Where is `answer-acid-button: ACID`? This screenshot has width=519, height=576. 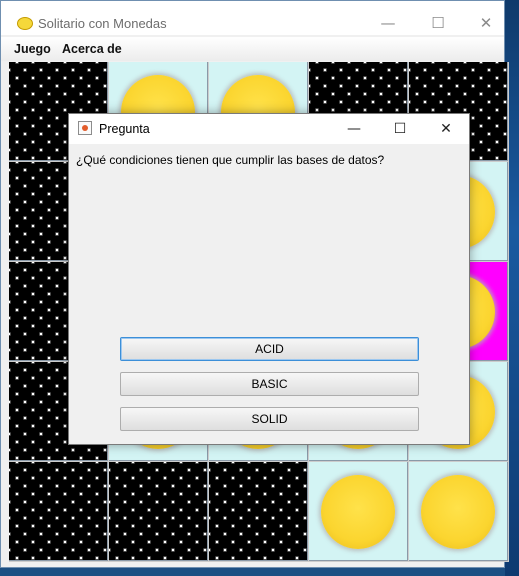 answer-acid-button: ACID is located at coordinates (269, 349).